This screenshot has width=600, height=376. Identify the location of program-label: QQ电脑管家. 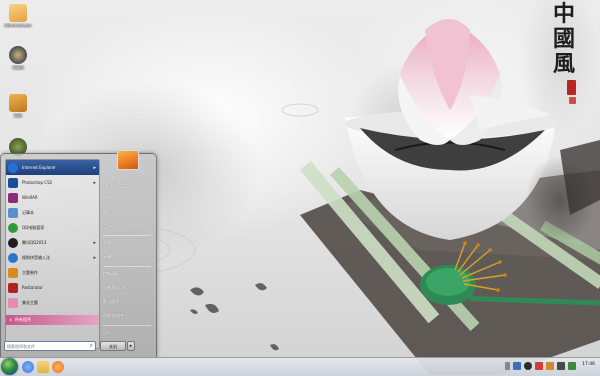
(33, 227).